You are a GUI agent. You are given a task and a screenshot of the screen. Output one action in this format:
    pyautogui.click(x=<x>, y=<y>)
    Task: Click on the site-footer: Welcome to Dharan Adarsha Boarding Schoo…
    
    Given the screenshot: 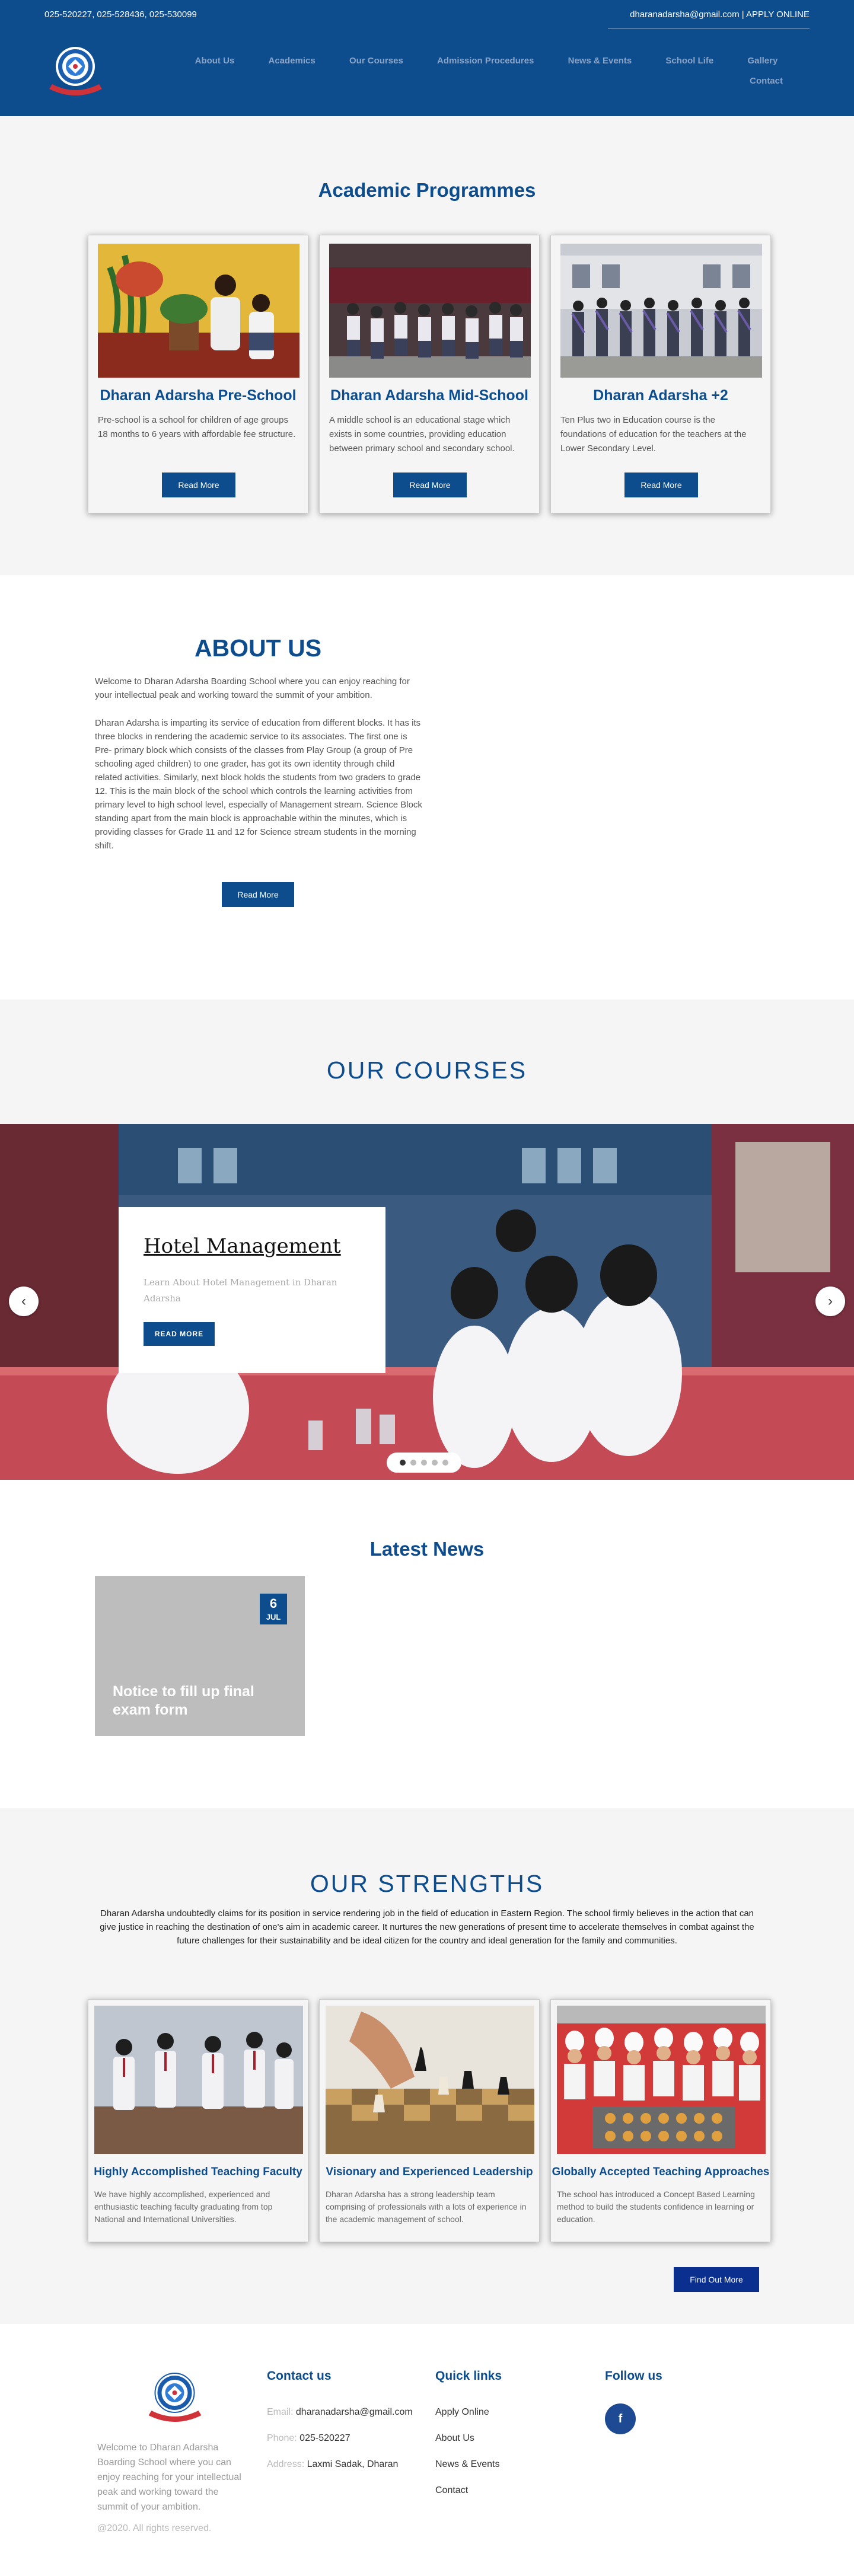 What is the action you would take?
    pyautogui.click(x=427, y=2450)
    